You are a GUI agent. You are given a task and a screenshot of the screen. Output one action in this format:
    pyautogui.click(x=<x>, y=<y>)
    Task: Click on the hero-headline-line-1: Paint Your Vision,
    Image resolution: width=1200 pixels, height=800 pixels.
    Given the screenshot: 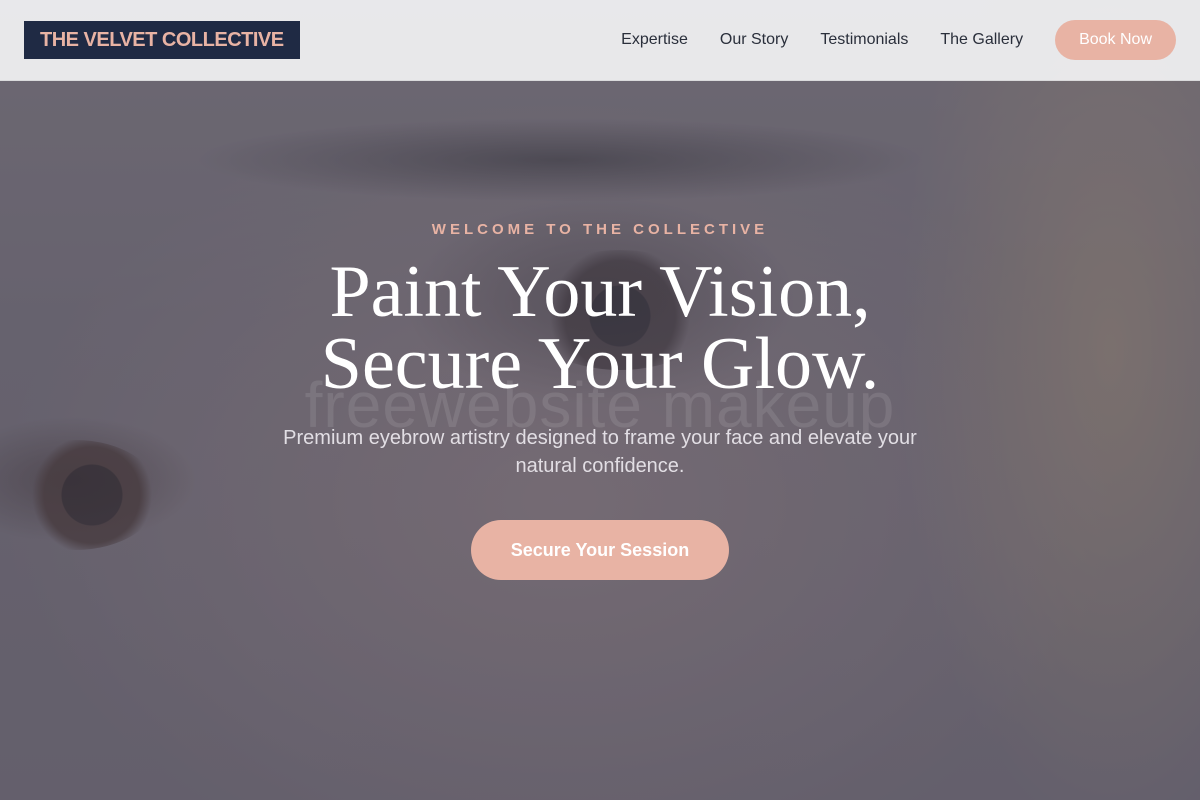 What is the action you would take?
    pyautogui.click(x=600, y=292)
    